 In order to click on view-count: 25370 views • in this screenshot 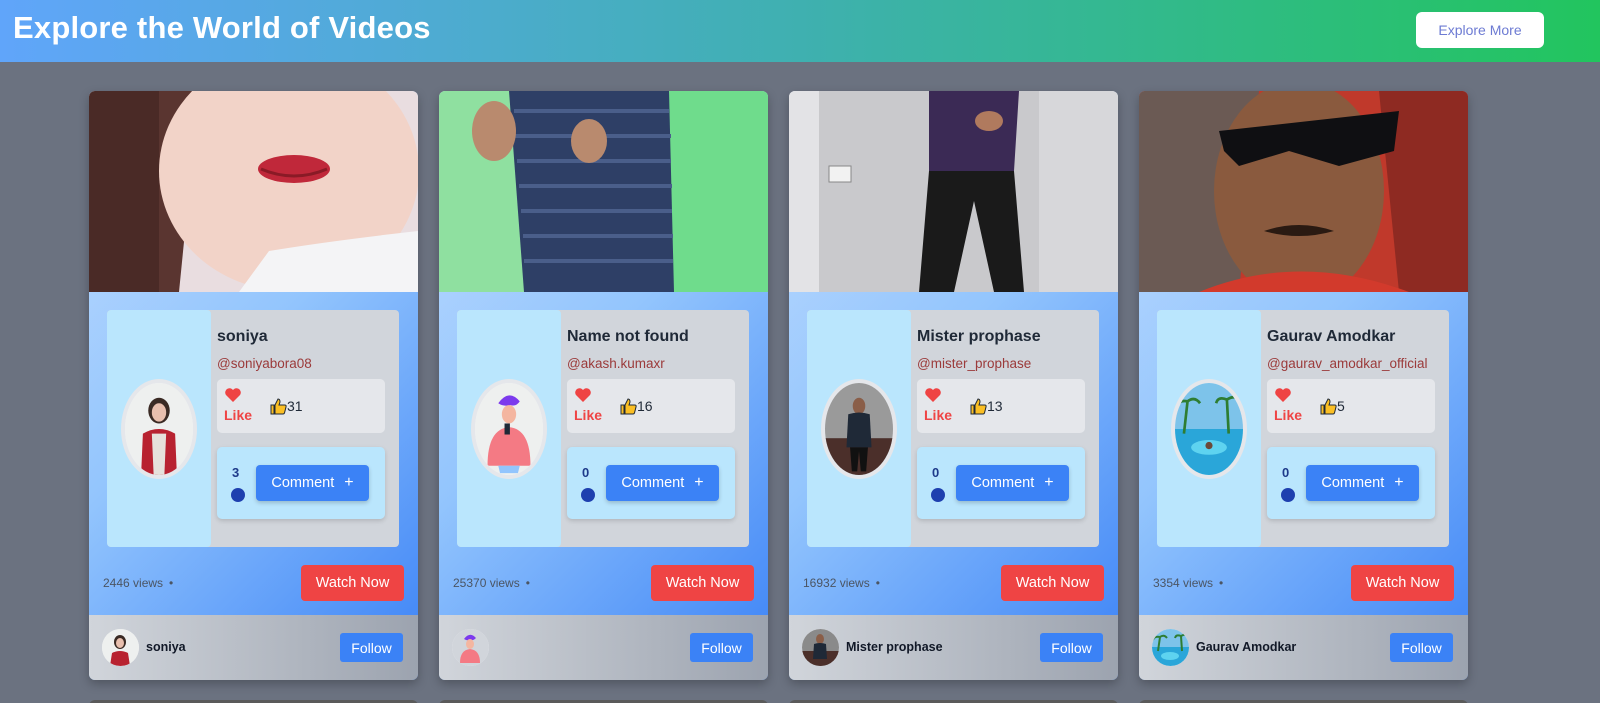, I will do `click(491, 583)`.